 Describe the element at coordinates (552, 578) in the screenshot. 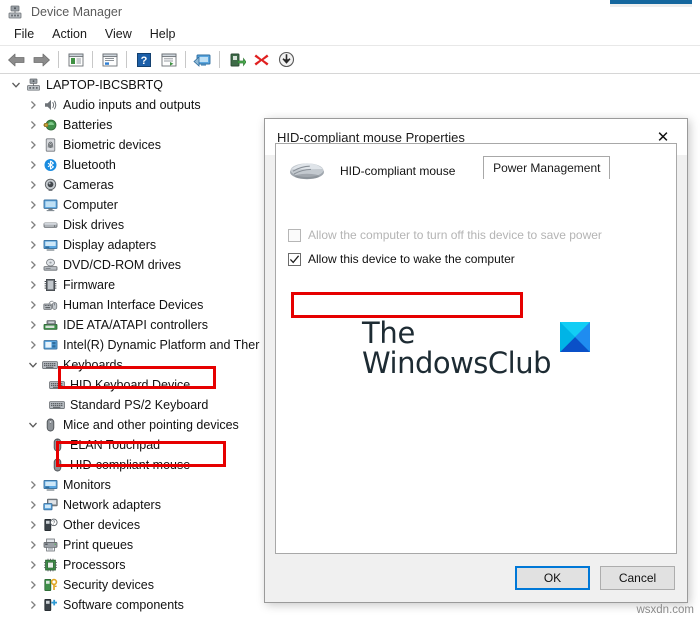

I see `ok-button: OK` at that location.